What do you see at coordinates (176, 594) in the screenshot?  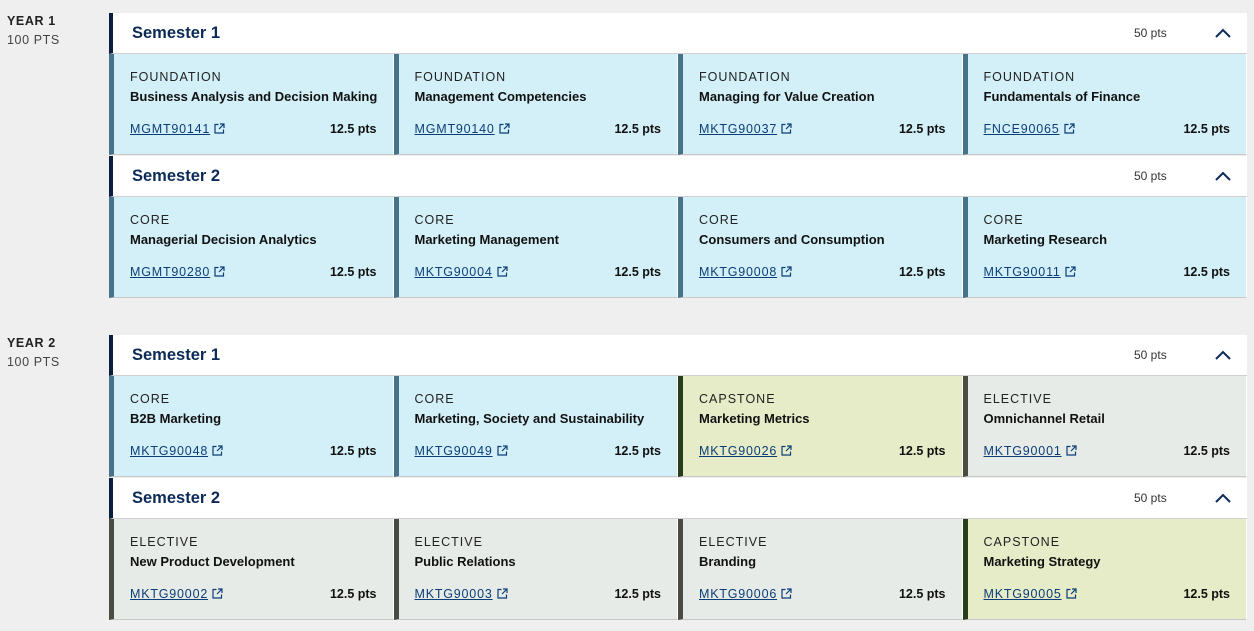 I see `subject-code-link: MKTG90002` at bounding box center [176, 594].